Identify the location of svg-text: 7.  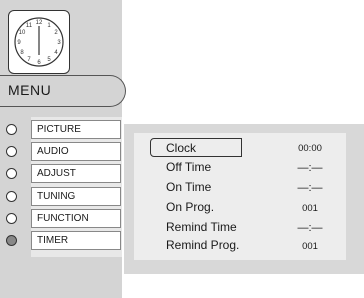
(29, 60).